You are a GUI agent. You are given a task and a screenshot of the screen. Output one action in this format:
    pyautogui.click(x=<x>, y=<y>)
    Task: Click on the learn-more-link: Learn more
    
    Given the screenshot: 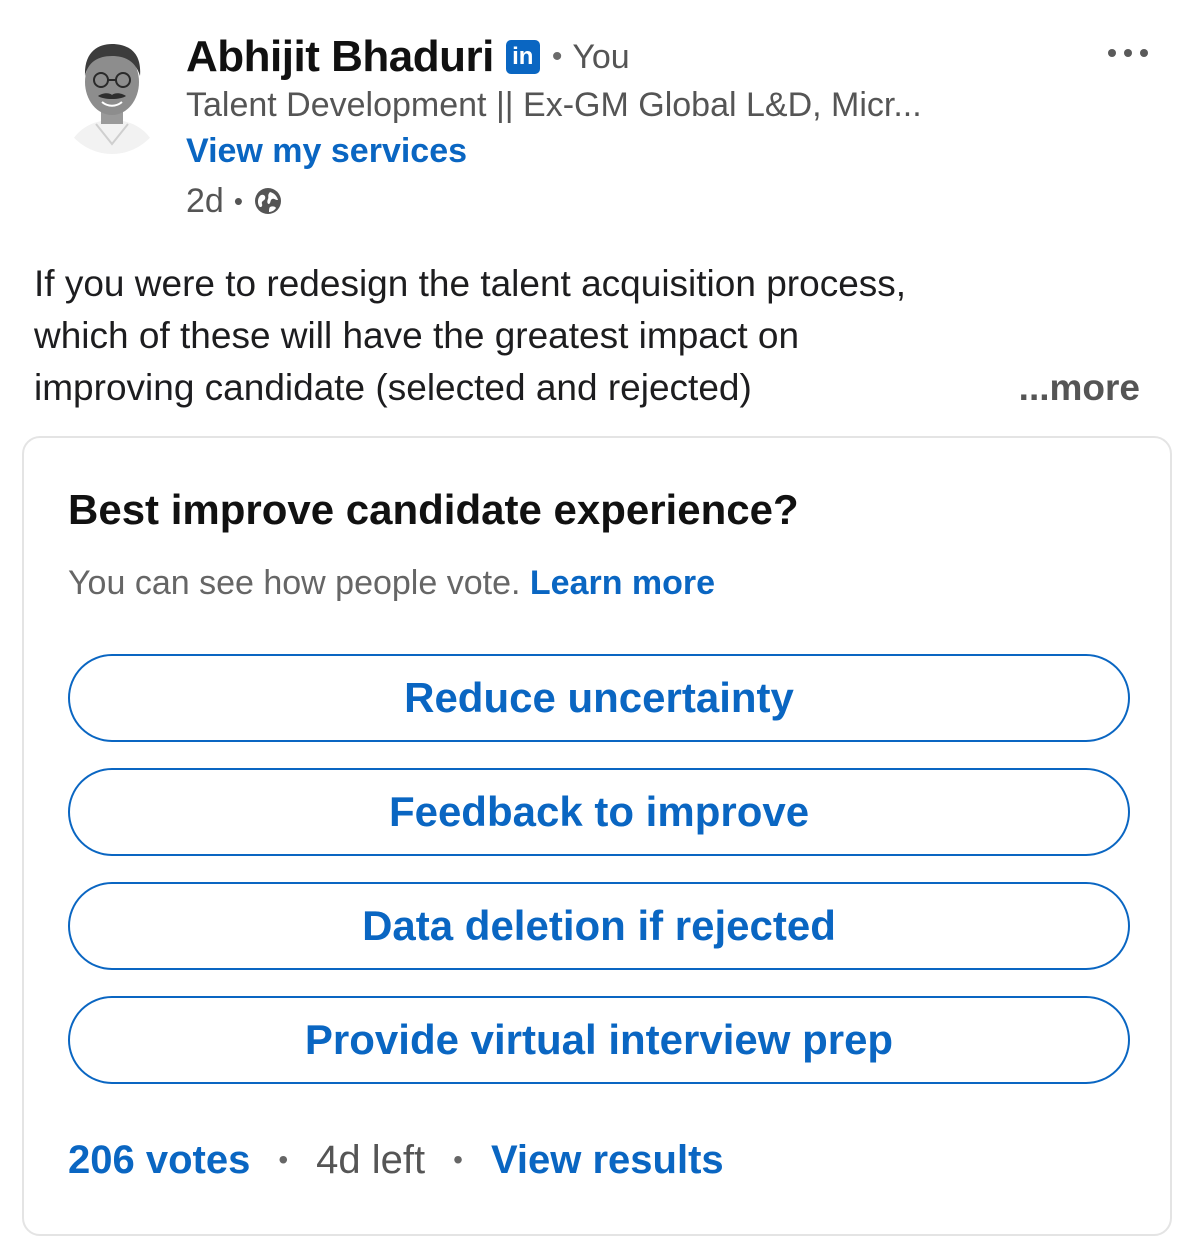 What is the action you would take?
    pyautogui.click(x=622, y=583)
    